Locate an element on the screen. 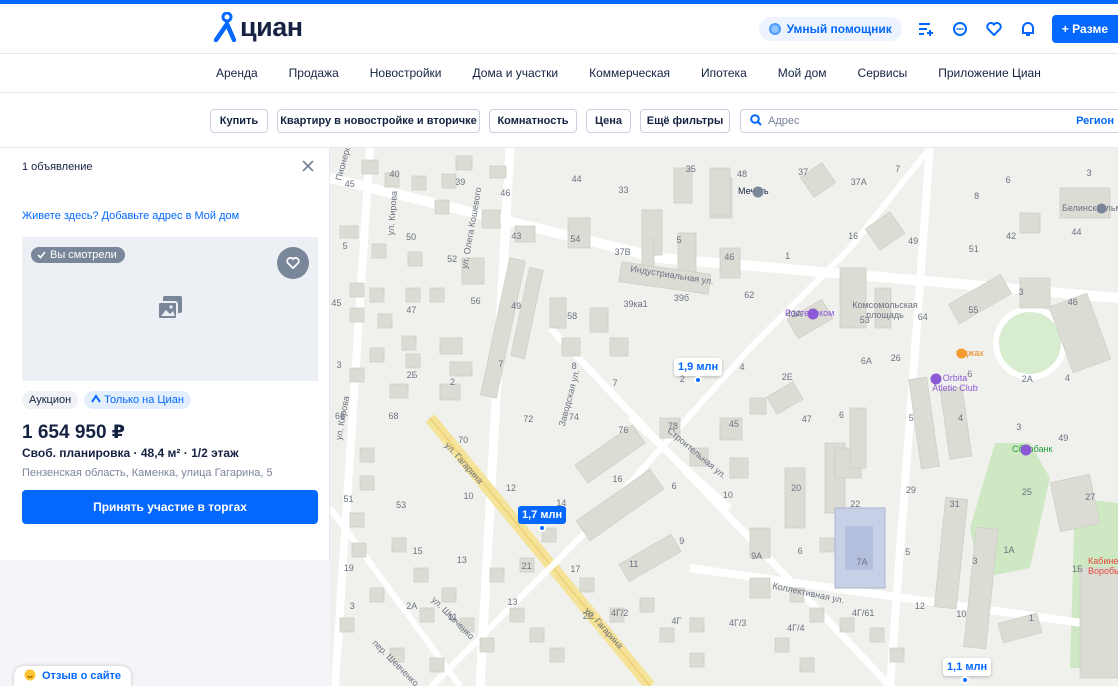  belinsk-label: Белинсксельм is located at coordinates (1090, 208).